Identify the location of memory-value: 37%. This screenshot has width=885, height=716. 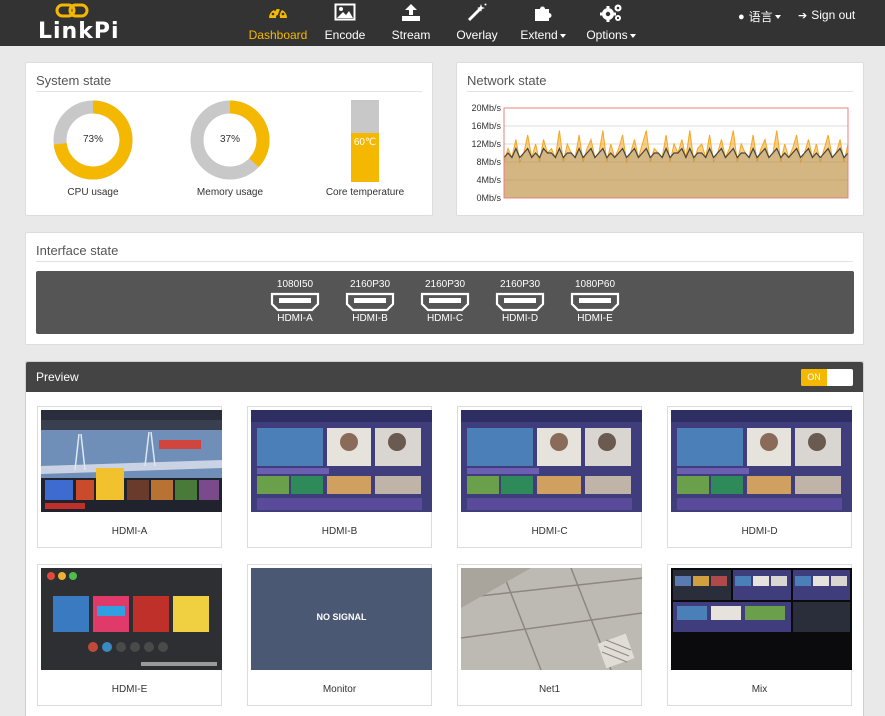
(229, 139).